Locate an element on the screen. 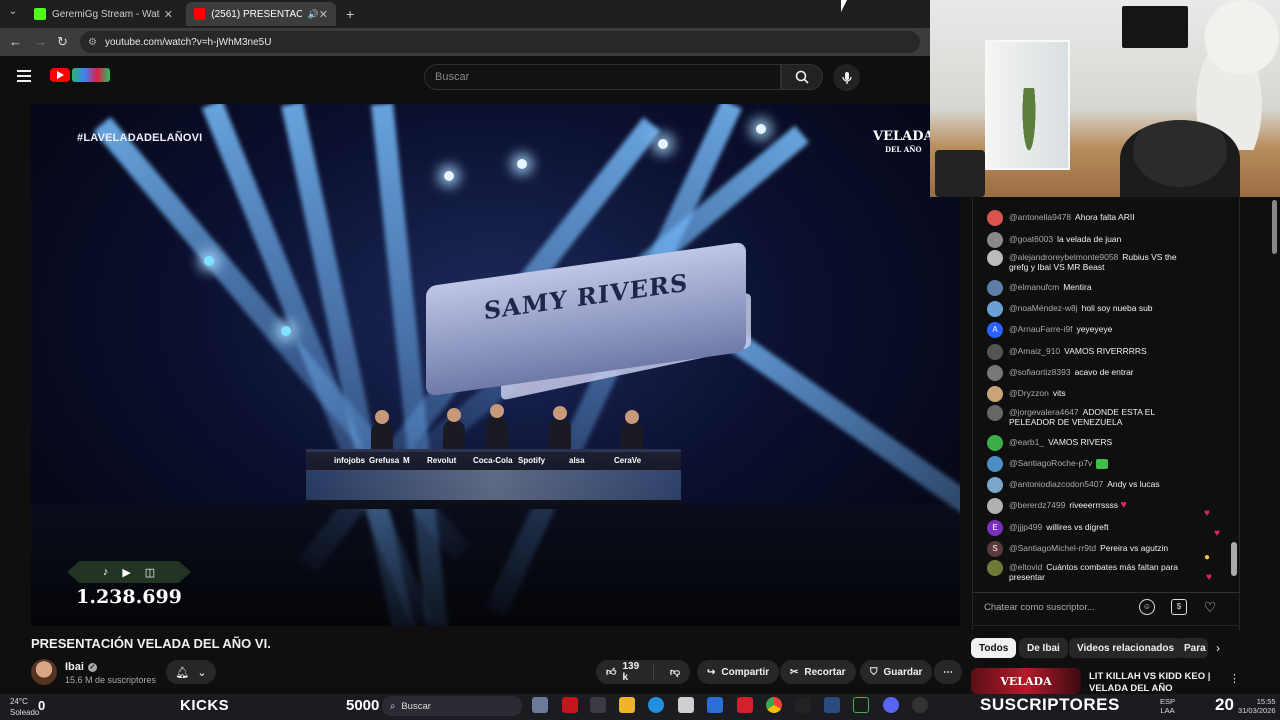 The width and height of the screenshot is (1280, 720). chat-author: @antonella9478 is located at coordinates (1040, 217).